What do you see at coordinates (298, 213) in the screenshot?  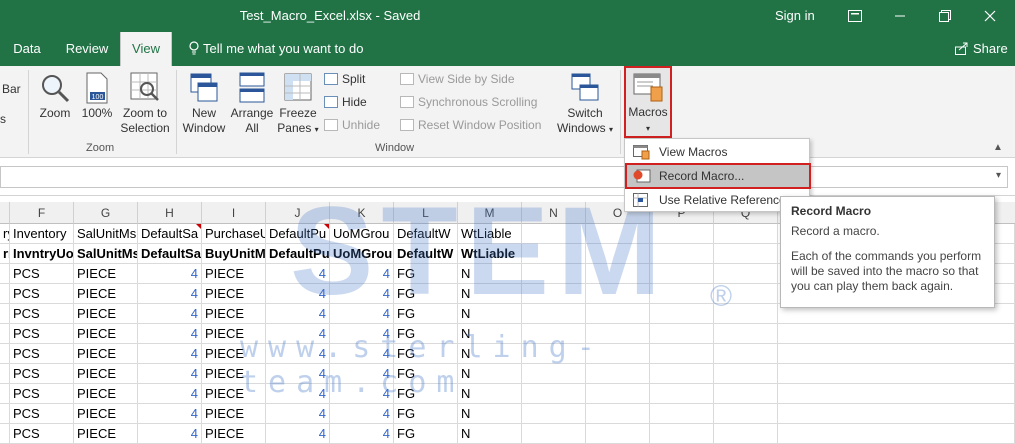 I see `column-header-j: J` at bounding box center [298, 213].